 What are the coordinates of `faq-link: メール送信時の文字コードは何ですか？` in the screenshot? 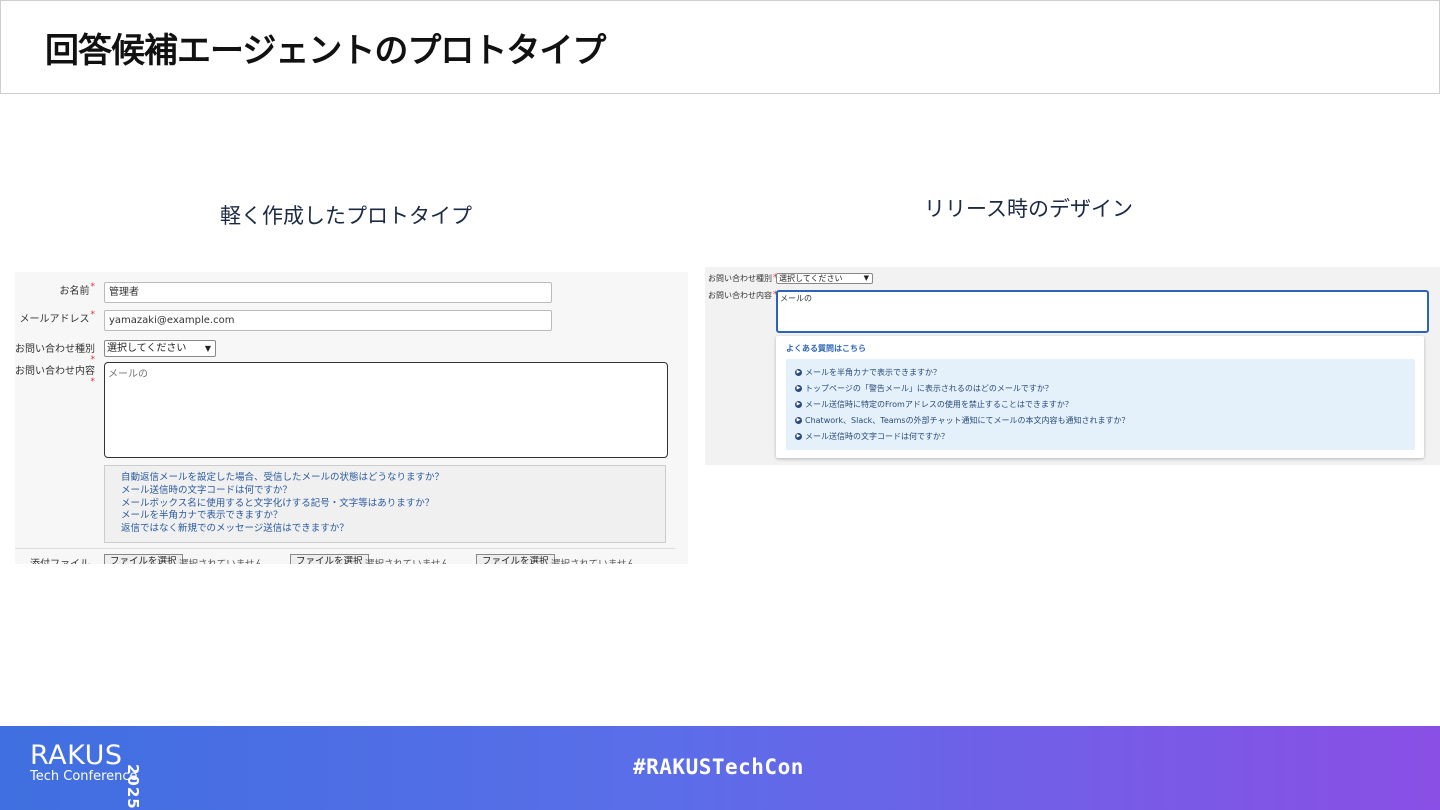 It's located at (393, 491).